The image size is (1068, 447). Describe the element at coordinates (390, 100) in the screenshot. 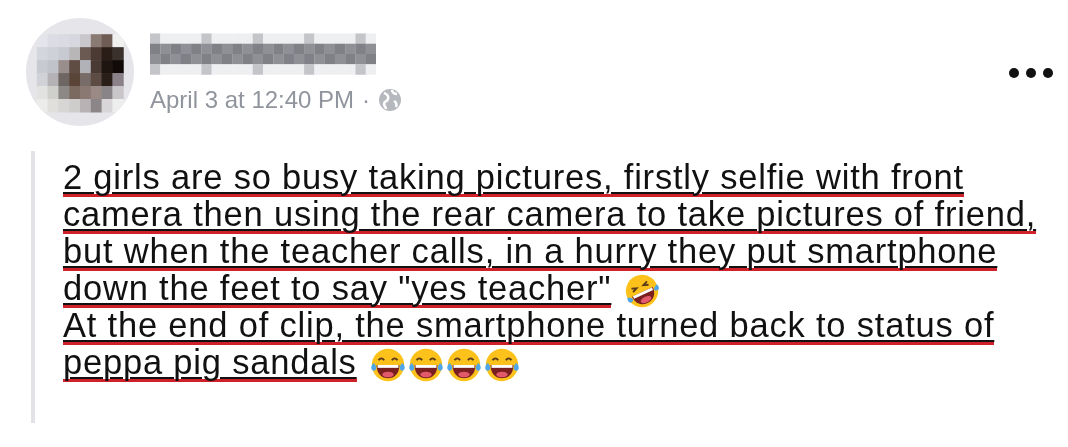

I see `globe-icon` at that location.